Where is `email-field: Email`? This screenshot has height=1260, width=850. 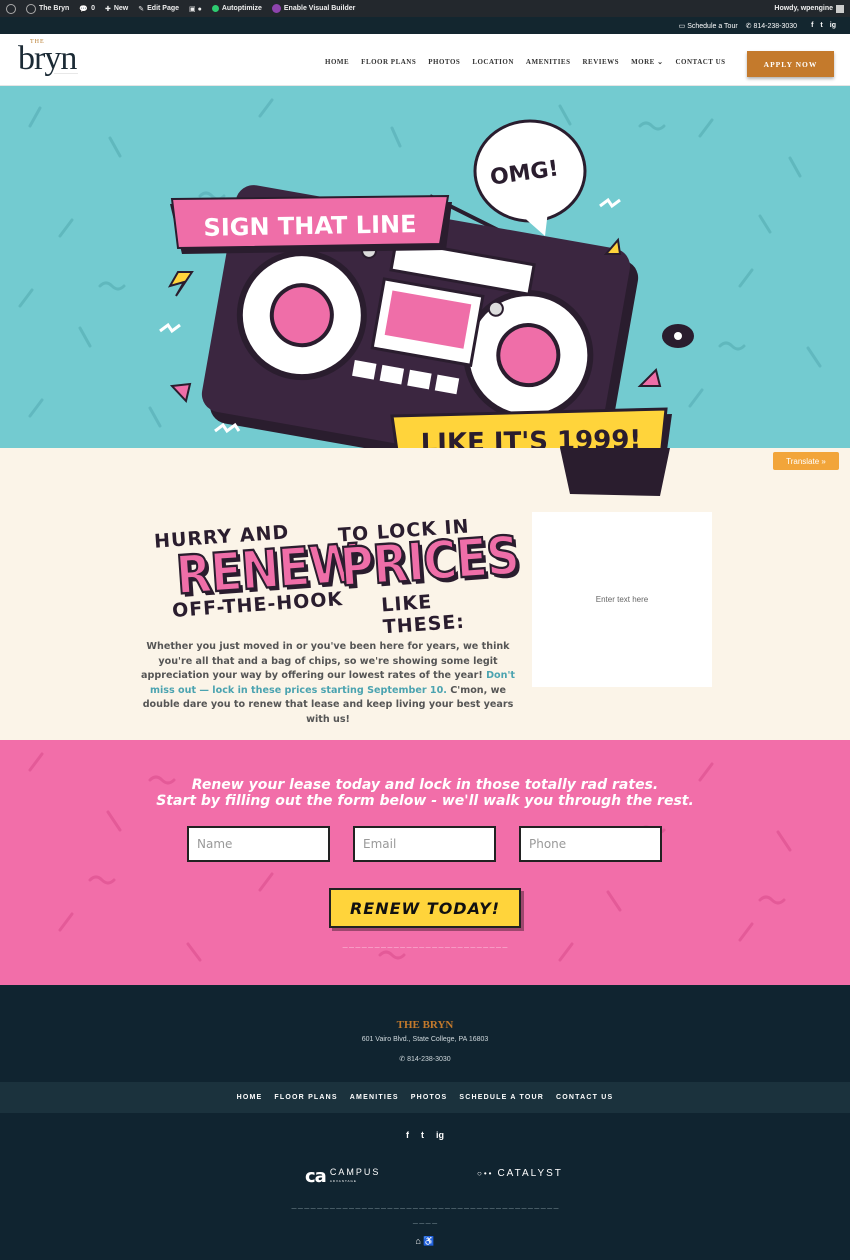 email-field: Email is located at coordinates (424, 844).